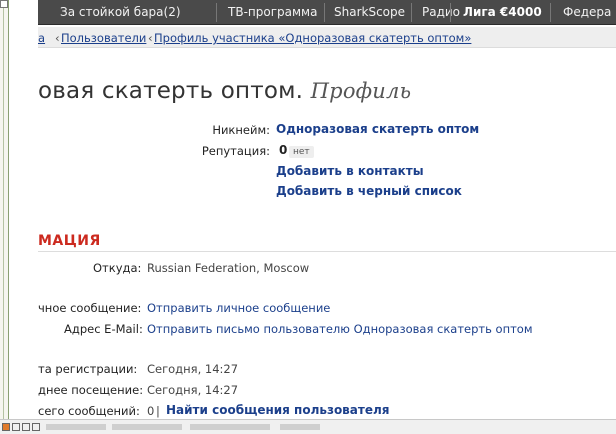 The height and width of the screenshot is (434, 616). Describe the element at coordinates (327, 242) in the screenshot. I see `section-header: МАЦИЯ` at that location.